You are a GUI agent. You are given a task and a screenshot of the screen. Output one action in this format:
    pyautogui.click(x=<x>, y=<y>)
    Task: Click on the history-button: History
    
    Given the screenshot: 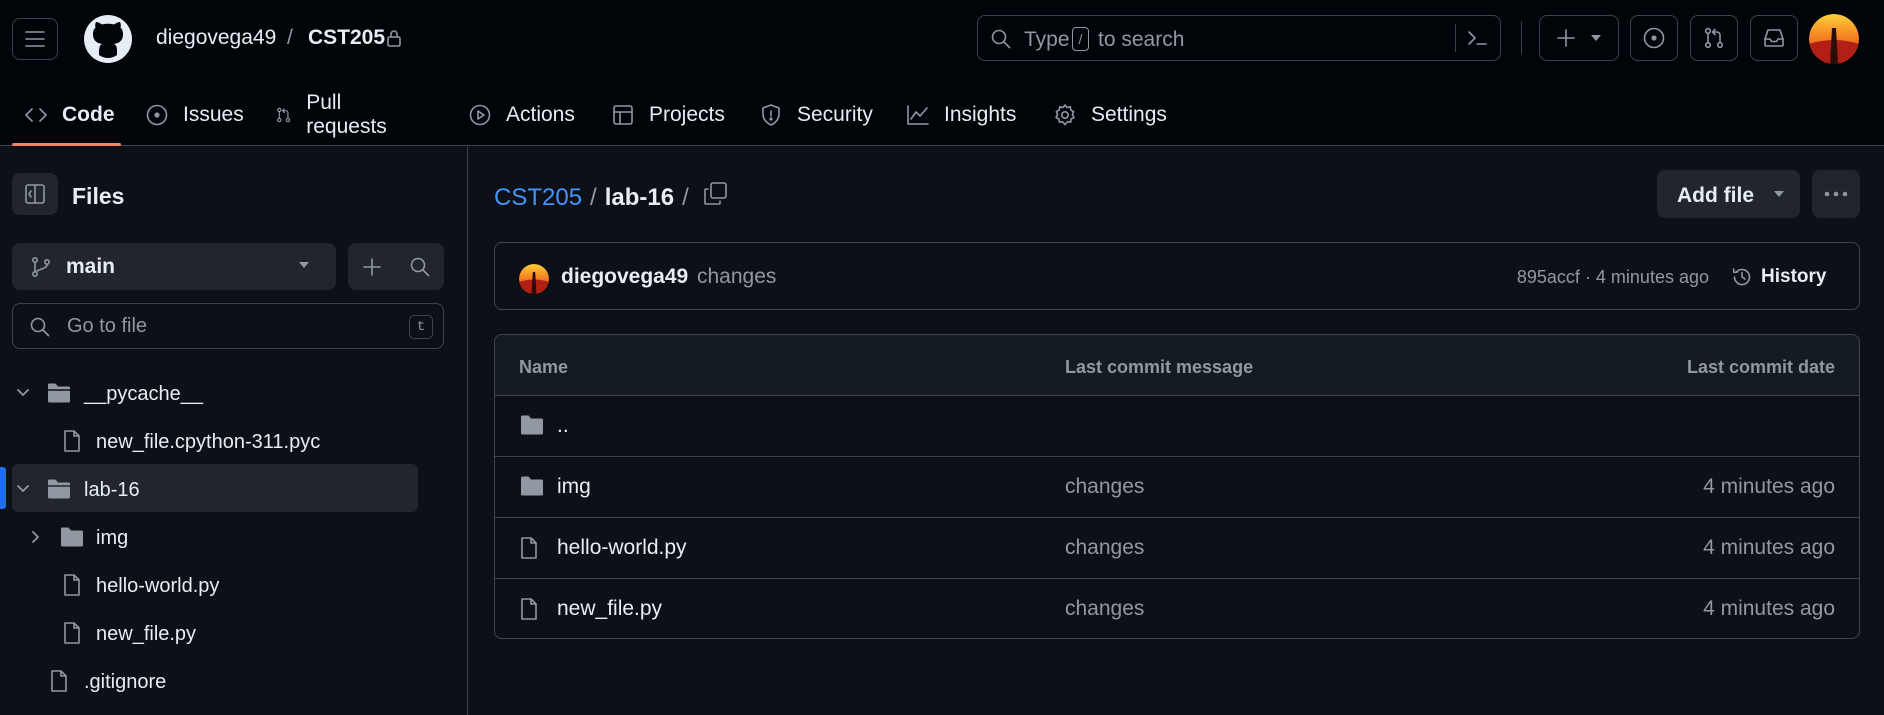 What is the action you would take?
    pyautogui.click(x=1778, y=277)
    